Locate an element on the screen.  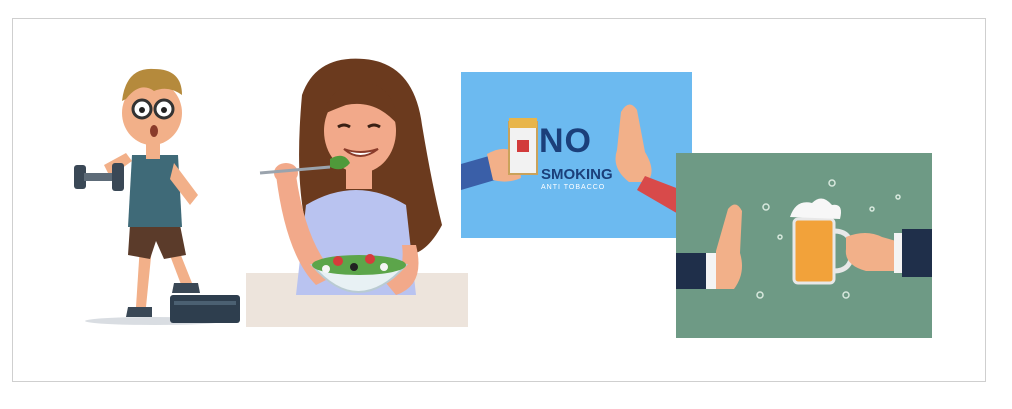
poster-title: NO is located at coordinates (565, 141).